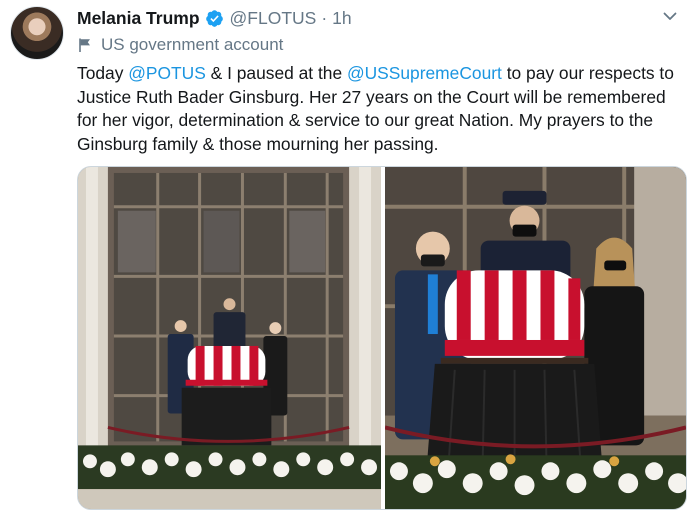 The height and width of the screenshot is (520, 700). I want to click on government-account-label: US government account, so click(180, 45).